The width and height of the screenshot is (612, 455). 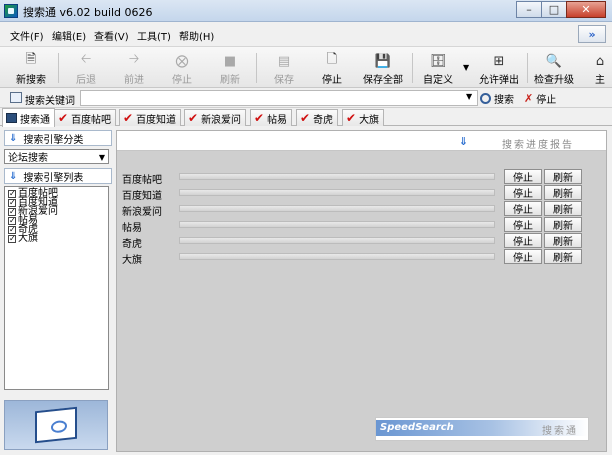 I want to click on custom-dropdown-icon: ▼, so click(x=466, y=67).